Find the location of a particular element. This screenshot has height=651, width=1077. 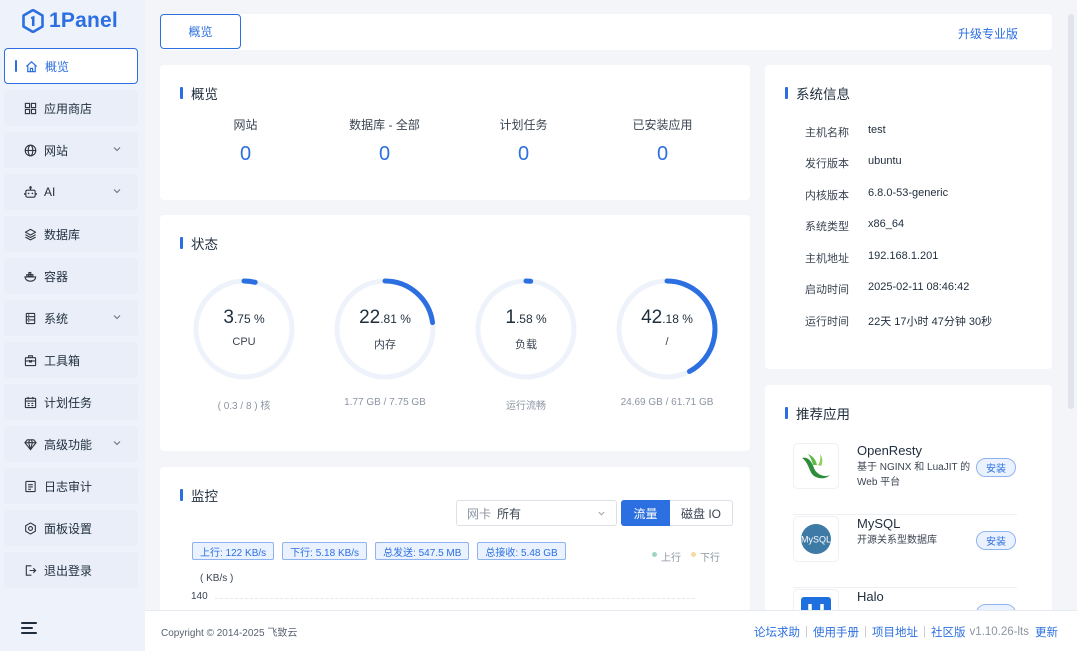

sysinfo-row-ip: 主机地址 192.168.1.201 is located at coordinates (872, 257).